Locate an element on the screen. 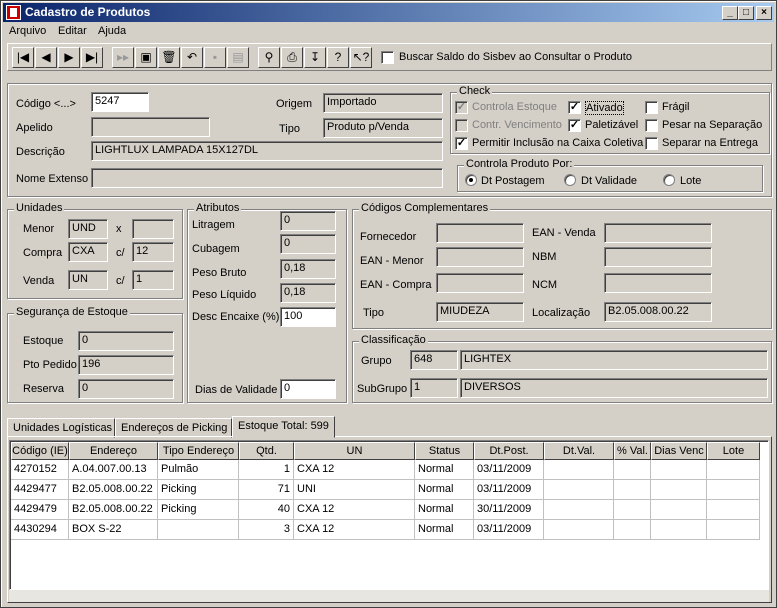  menor-field: UND is located at coordinates (88, 229).